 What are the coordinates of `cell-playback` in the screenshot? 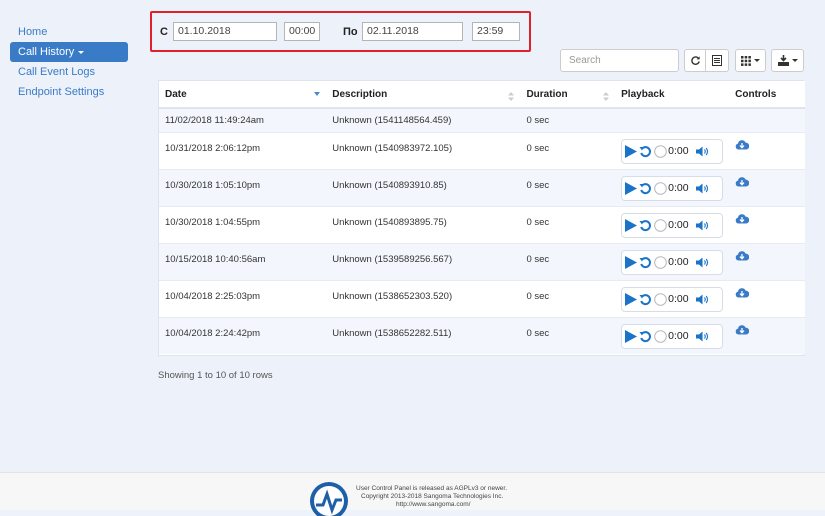 It's located at (672, 119).